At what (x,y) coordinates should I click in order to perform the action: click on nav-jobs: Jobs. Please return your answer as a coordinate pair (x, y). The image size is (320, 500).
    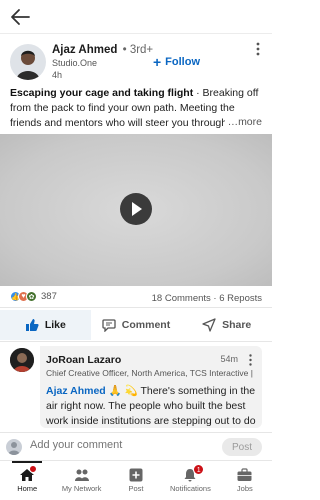
    Looking at the image, I should click on (245, 480).